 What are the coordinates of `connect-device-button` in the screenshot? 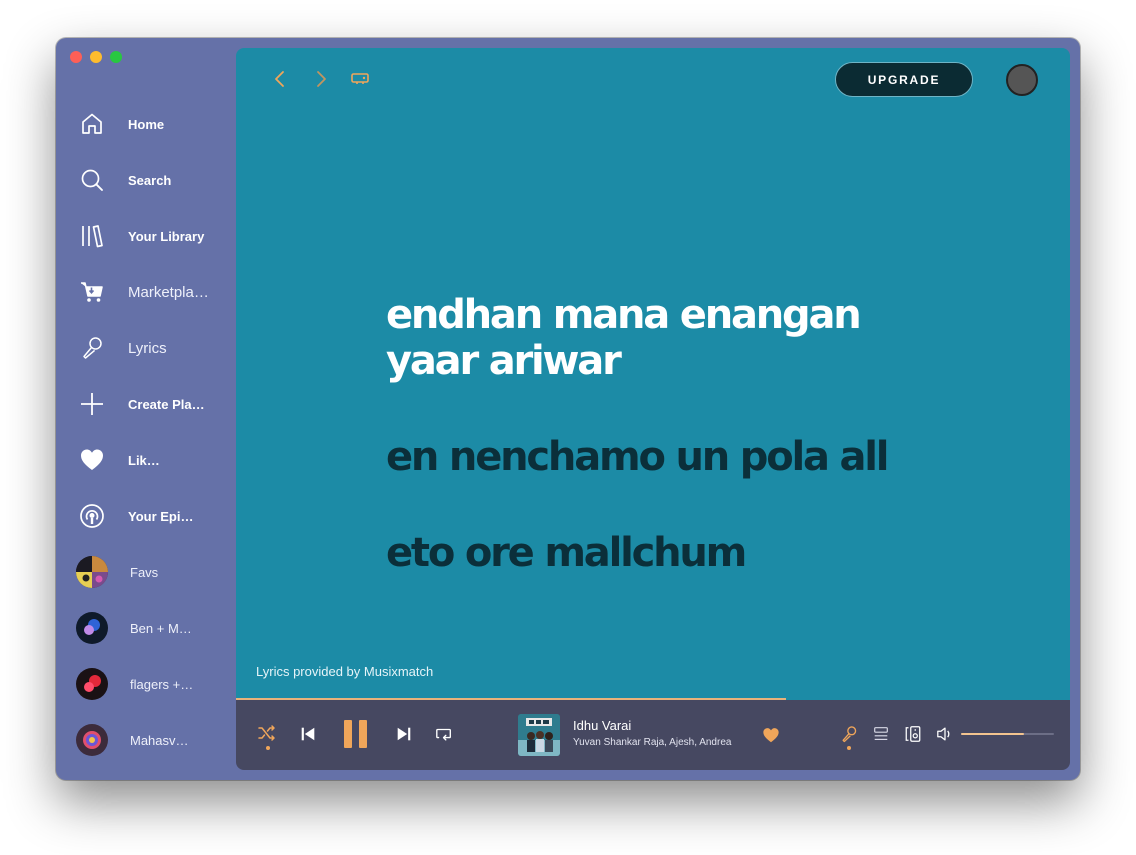 It's located at (913, 734).